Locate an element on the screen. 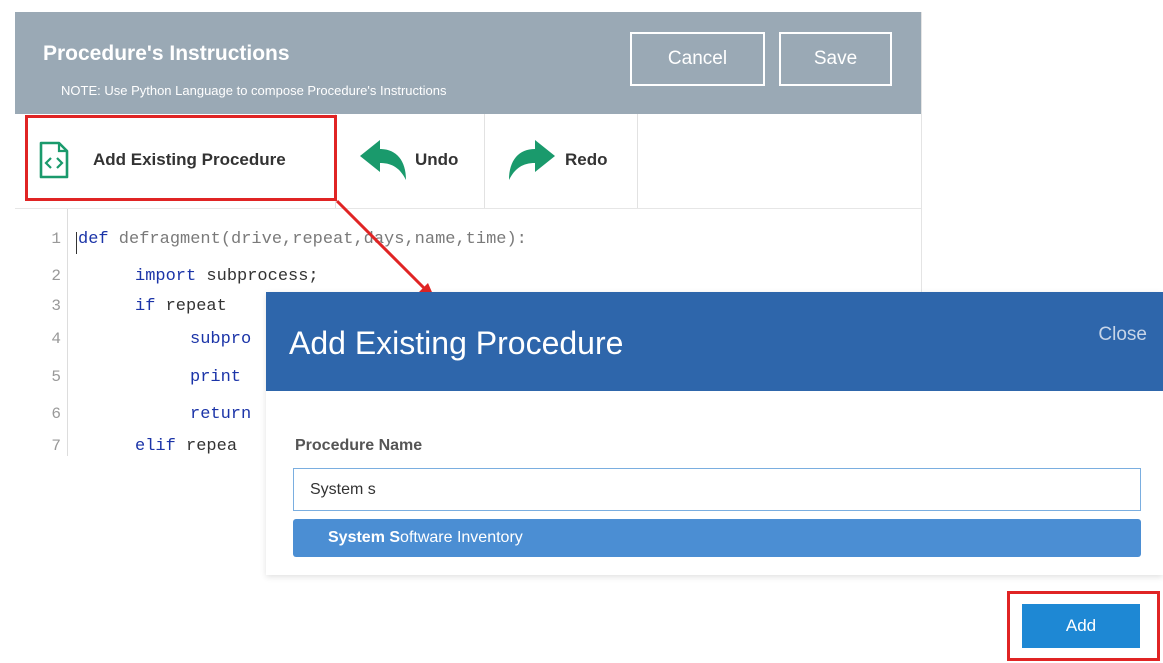 Image resolution: width=1163 pixels, height=663 pixels. redo-button: Redo is located at coordinates (561, 161).